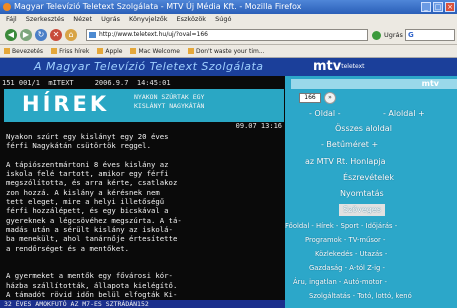 Image resolution: width=457 pixels, height=308 pixels. Describe the element at coordinates (223, 19) in the screenshot. I see `menu-help: Súgó` at that location.